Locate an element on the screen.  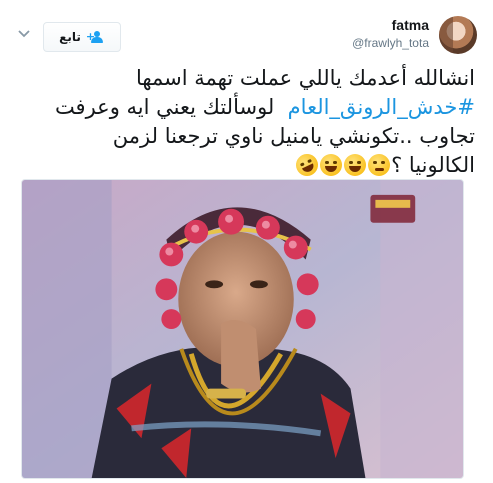
author-handle: @frawlyh_tota is located at coordinates (390, 43).